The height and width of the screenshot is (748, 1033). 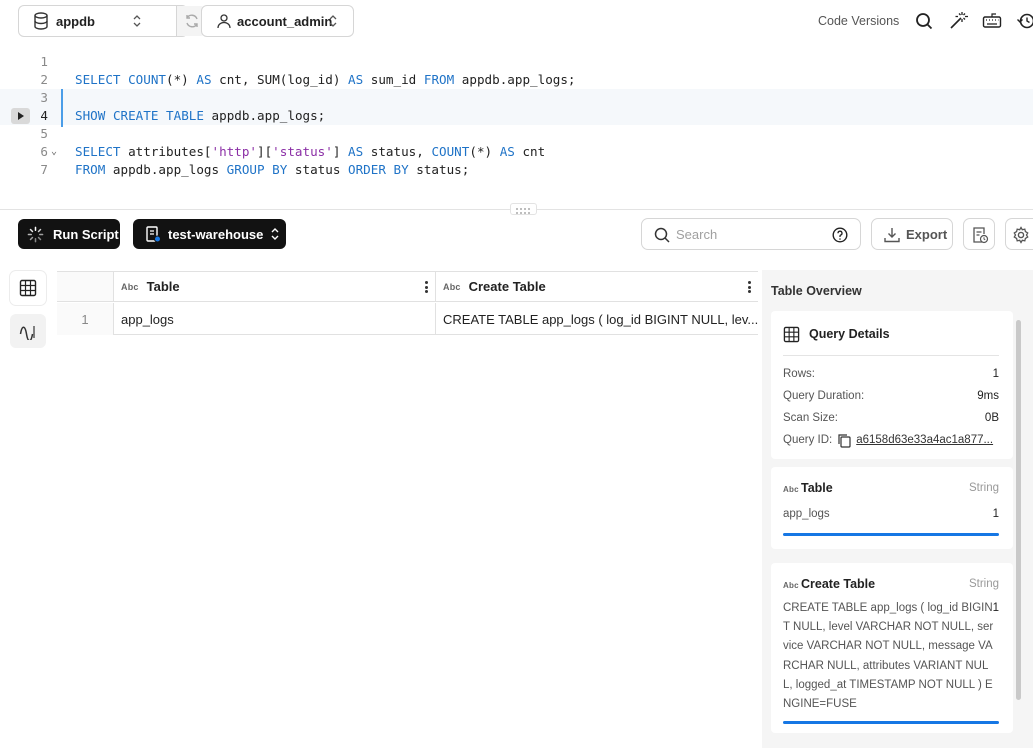 What do you see at coordinates (891, 514) in the screenshot?
I see `value-frequency-row: app_logs 1` at bounding box center [891, 514].